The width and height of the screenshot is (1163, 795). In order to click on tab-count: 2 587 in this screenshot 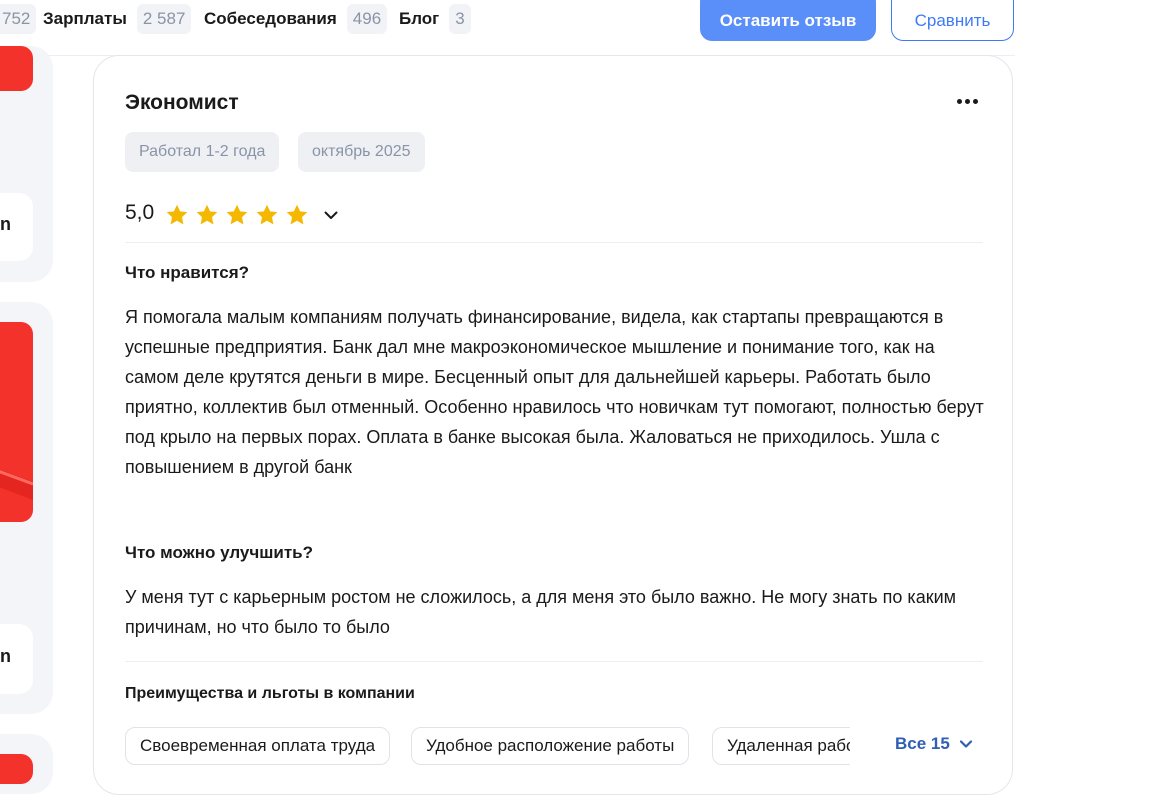, I will do `click(164, 19)`.